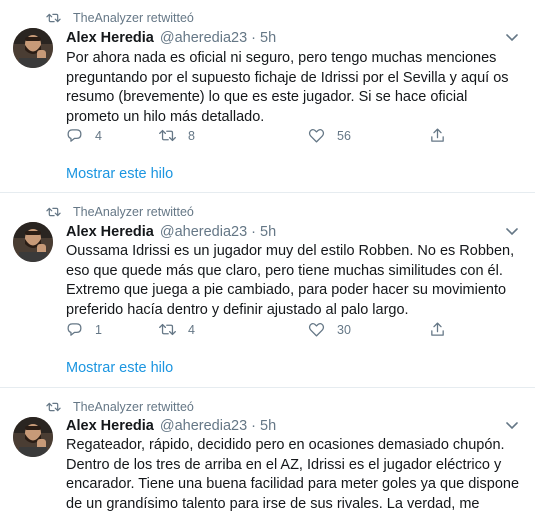  What do you see at coordinates (98, 329) in the screenshot?
I see `reply-count: 1` at bounding box center [98, 329].